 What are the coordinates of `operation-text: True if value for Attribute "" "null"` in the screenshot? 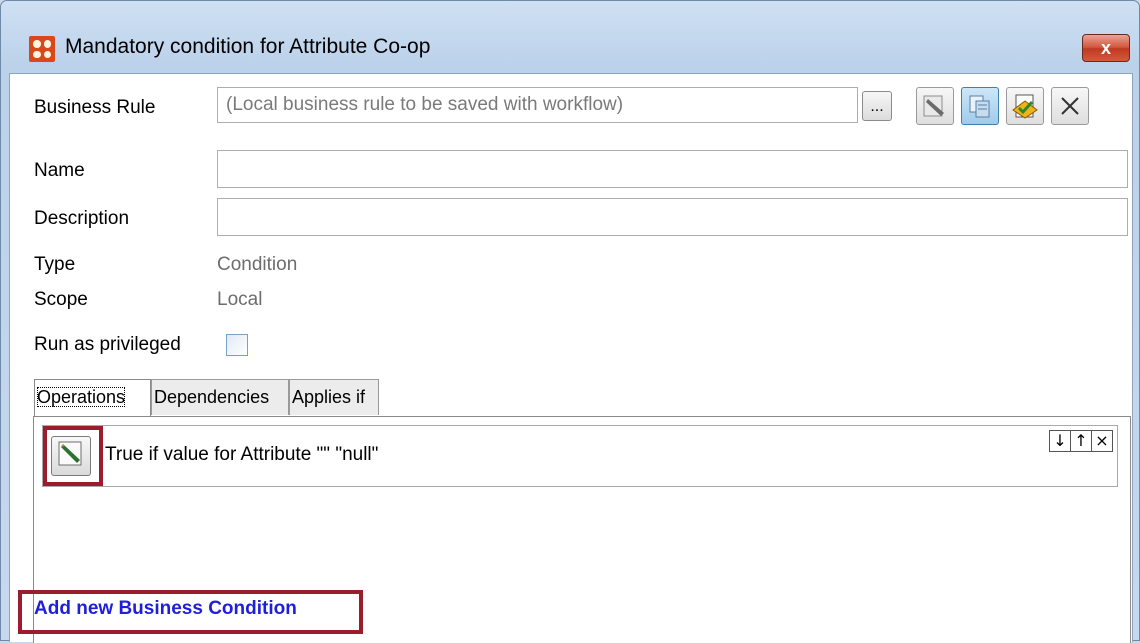 It's located at (242, 454).